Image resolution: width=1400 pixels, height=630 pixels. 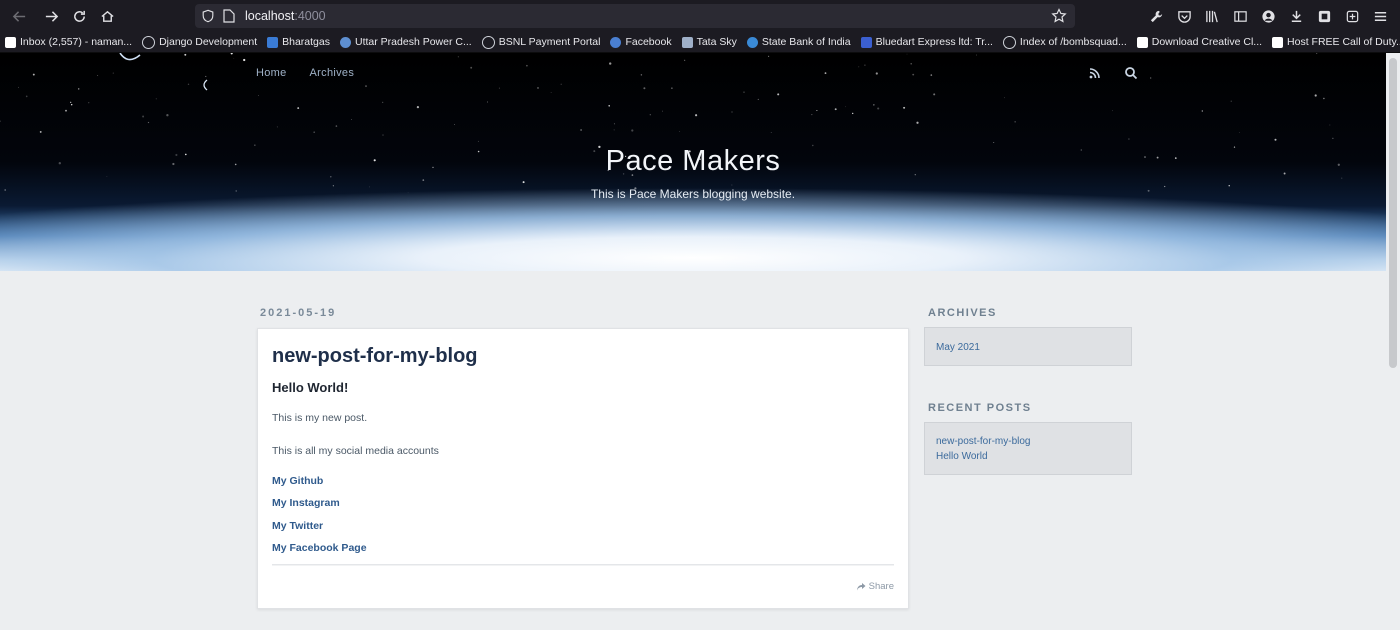 What do you see at coordinates (958, 347) in the screenshot?
I see `archive-link-may-2021: May 2021` at bounding box center [958, 347].